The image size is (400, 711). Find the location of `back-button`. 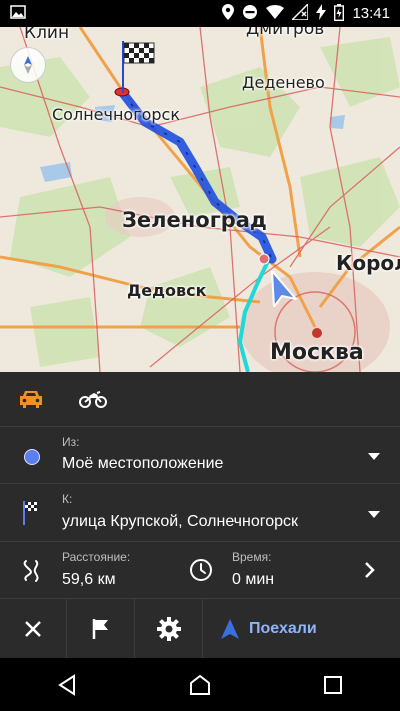

back-button is located at coordinates (67, 685).